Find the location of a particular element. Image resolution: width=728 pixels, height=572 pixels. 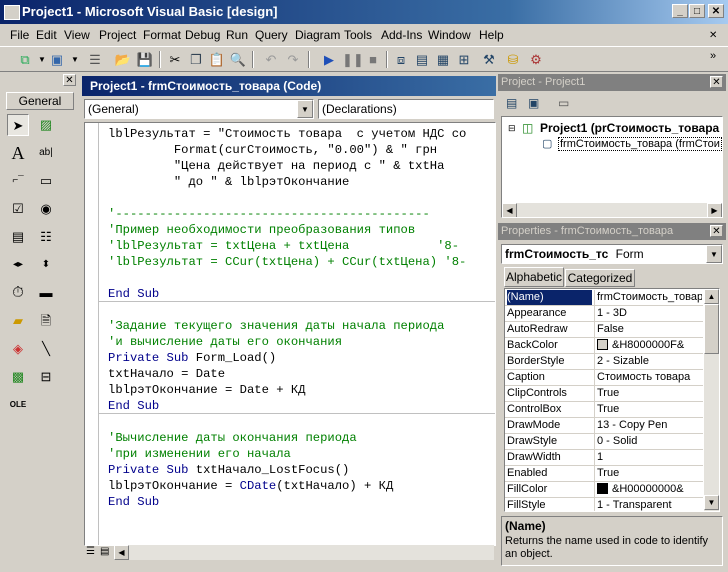

image-tool-icon: ▩ is located at coordinates (18, 377).